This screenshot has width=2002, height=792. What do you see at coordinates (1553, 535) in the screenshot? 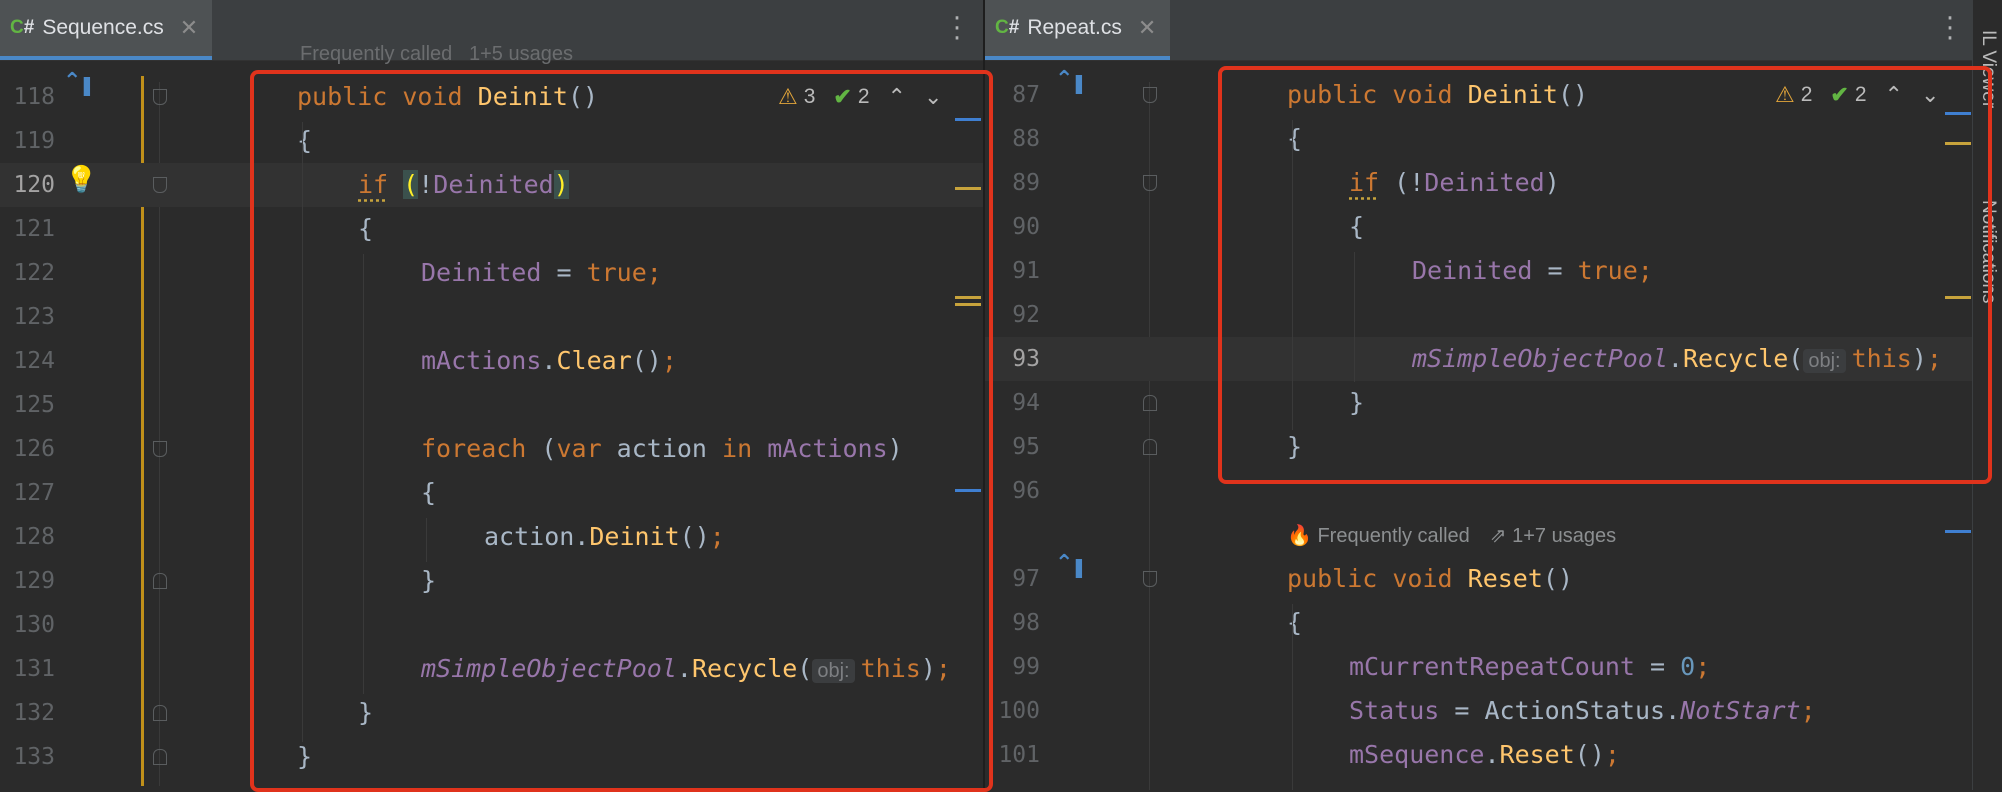
I see `code-lens-usages: ⇗ 1+7 usages` at bounding box center [1553, 535].